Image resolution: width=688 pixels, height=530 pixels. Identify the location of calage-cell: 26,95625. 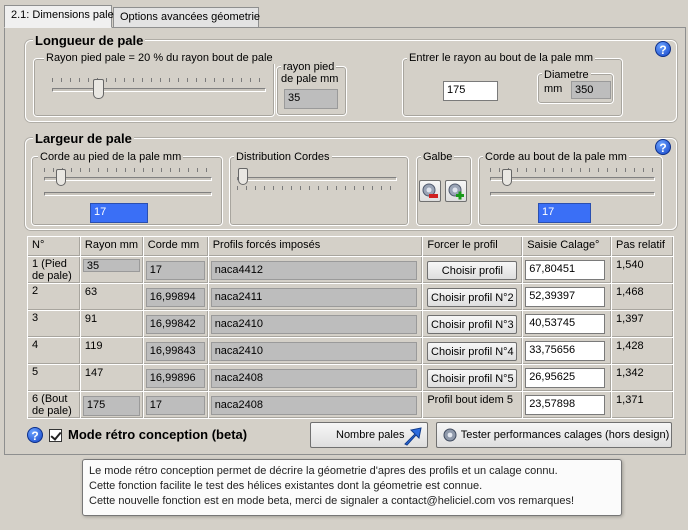
(567, 378).